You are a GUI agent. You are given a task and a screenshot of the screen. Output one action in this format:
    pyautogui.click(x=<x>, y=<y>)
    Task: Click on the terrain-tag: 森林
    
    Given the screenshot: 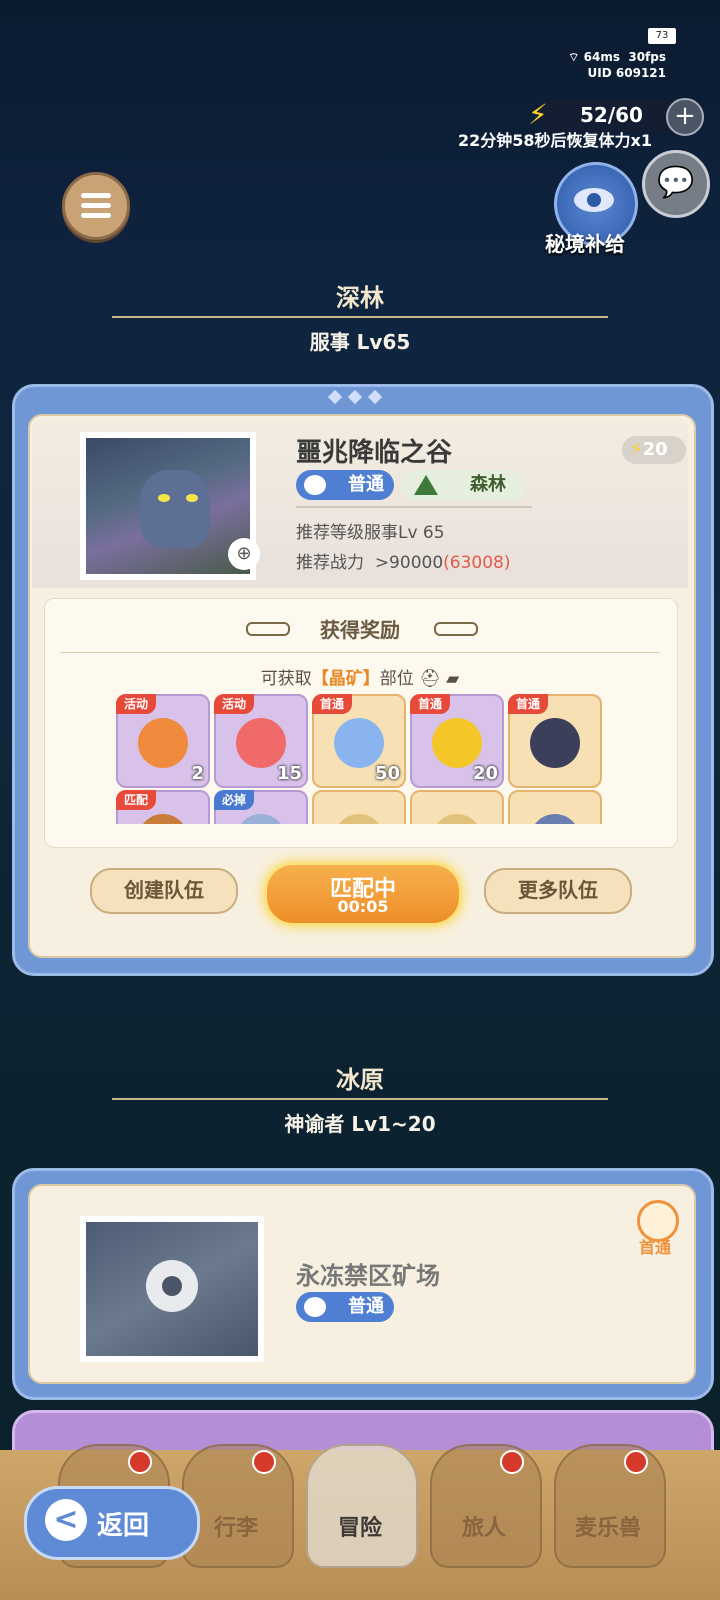 What is the action you would take?
    pyautogui.click(x=463, y=485)
    